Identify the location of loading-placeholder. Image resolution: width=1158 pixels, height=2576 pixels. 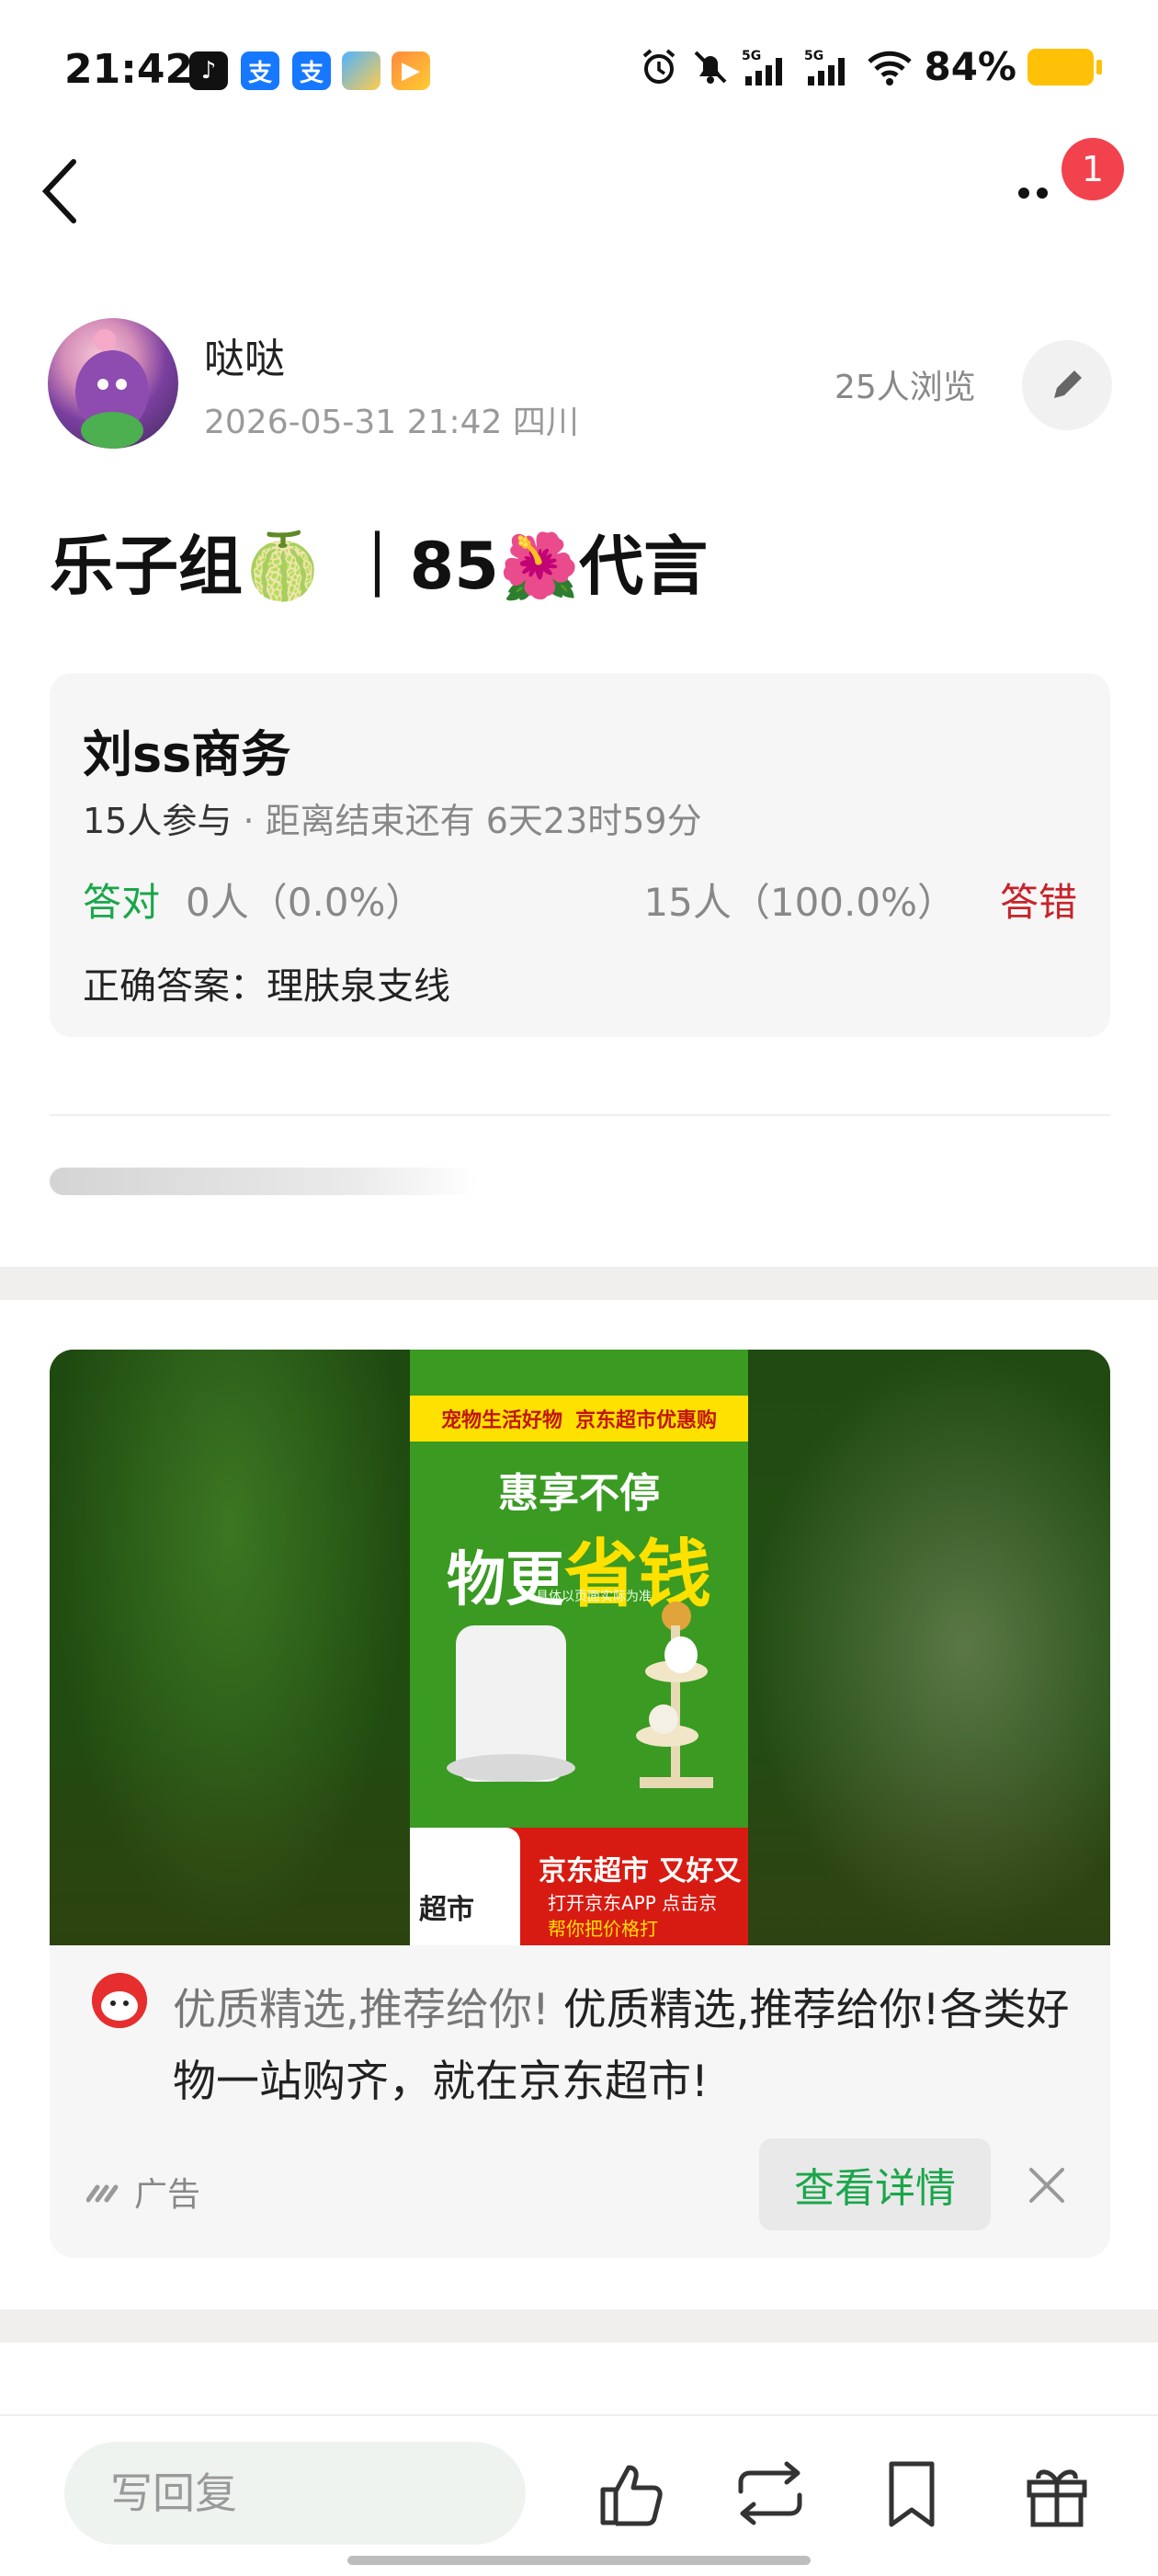
(264, 1181).